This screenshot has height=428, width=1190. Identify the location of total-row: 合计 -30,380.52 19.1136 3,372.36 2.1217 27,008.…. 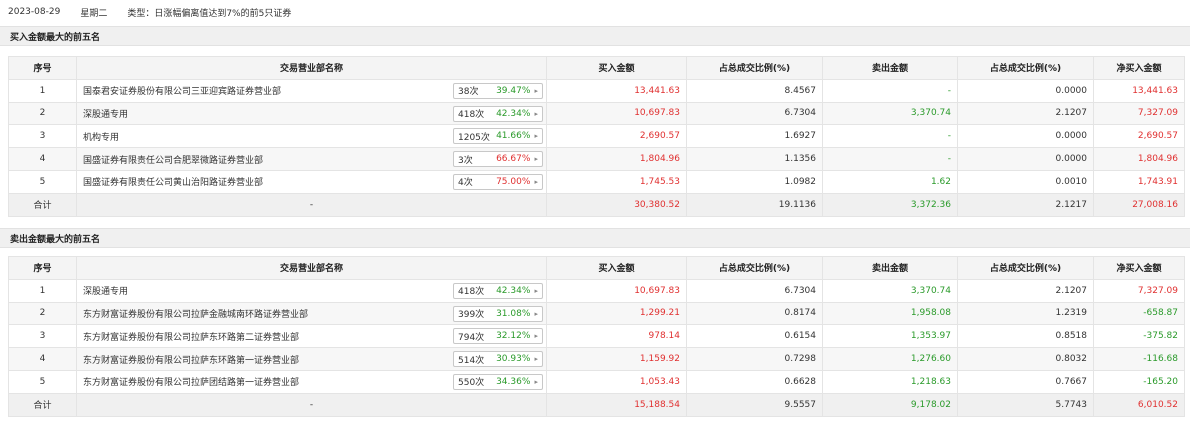
(596, 204).